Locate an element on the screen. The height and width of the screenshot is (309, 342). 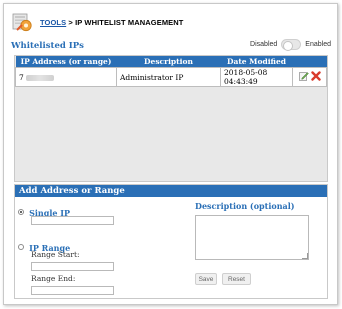
page-header: TOOLS > IP WHITELIST MANAGEMENT is located at coordinates (97, 22).